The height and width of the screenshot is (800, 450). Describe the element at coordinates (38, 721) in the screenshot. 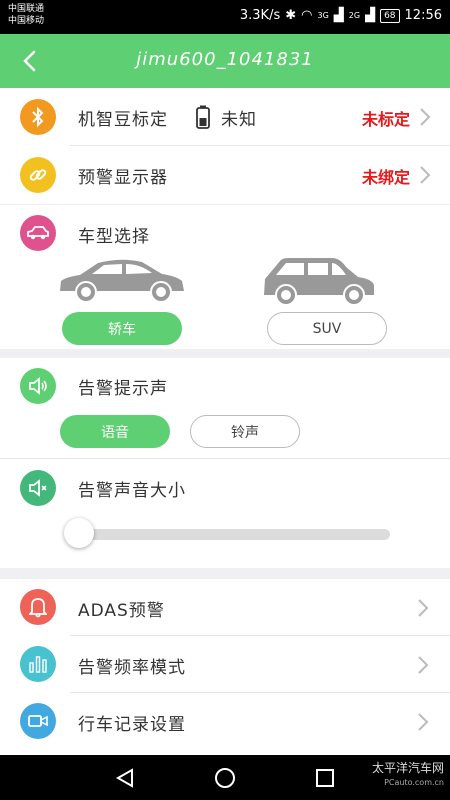

I see `camera-icon` at that location.